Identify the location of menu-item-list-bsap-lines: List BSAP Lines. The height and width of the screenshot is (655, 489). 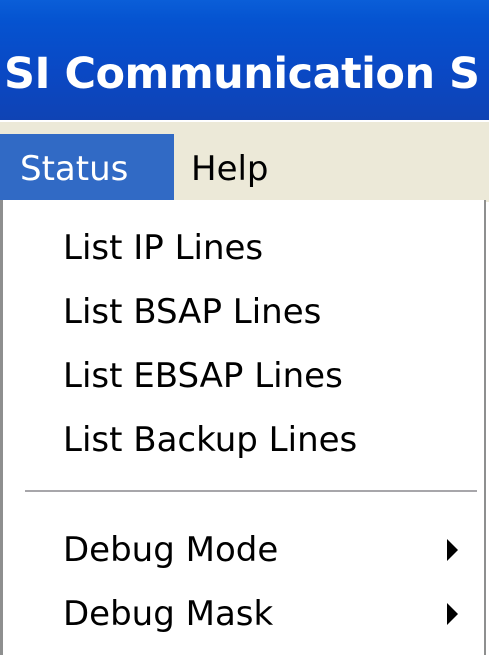
(192, 312).